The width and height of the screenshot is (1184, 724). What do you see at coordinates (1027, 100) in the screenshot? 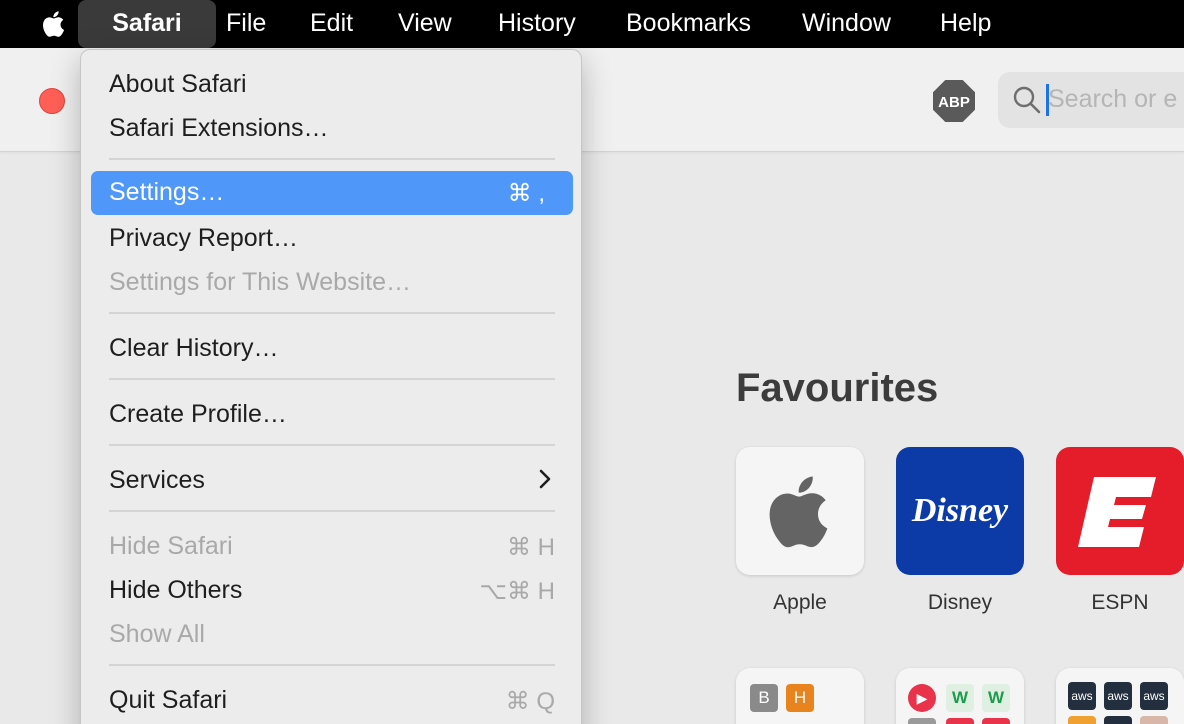
I see `search-icon` at bounding box center [1027, 100].